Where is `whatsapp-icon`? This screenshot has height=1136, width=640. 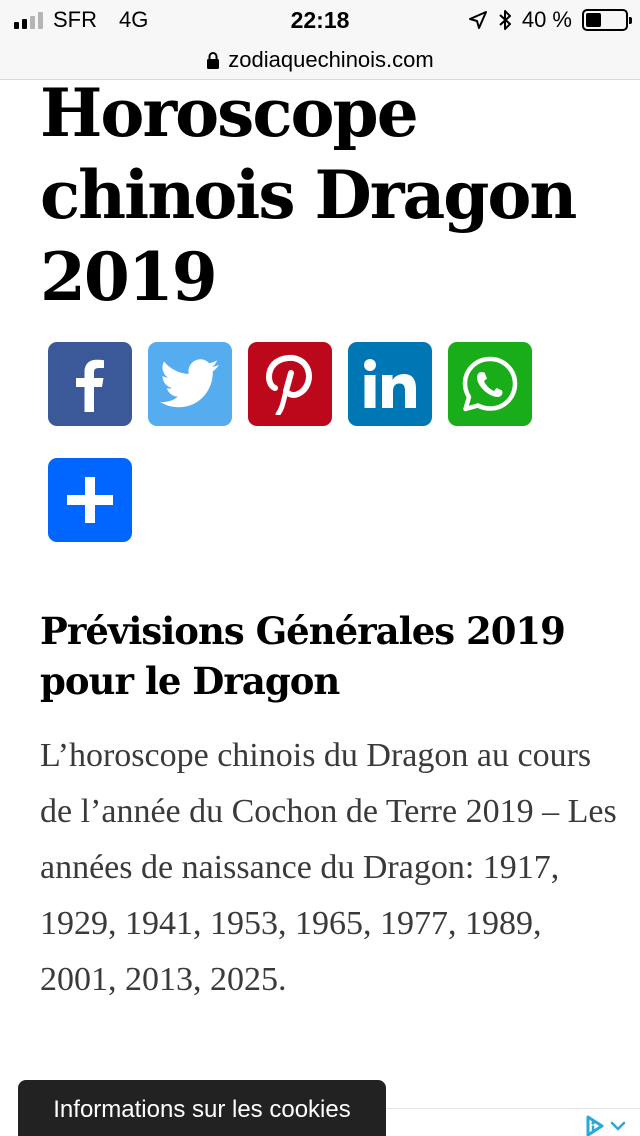
whatsapp-icon is located at coordinates (490, 384).